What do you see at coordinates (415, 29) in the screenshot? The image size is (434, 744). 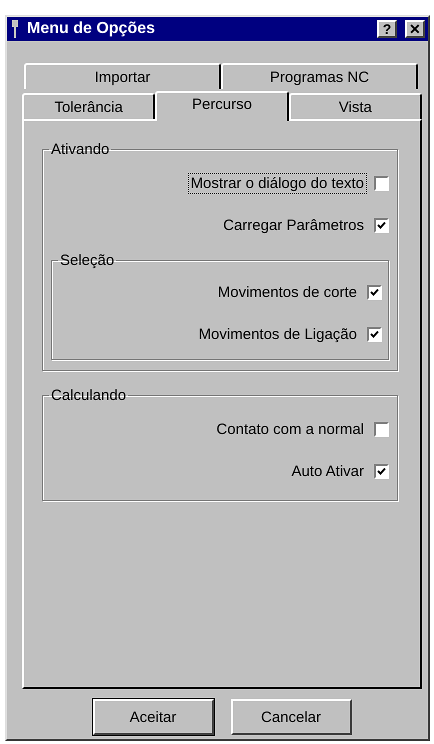 I see `close-button: ✕` at bounding box center [415, 29].